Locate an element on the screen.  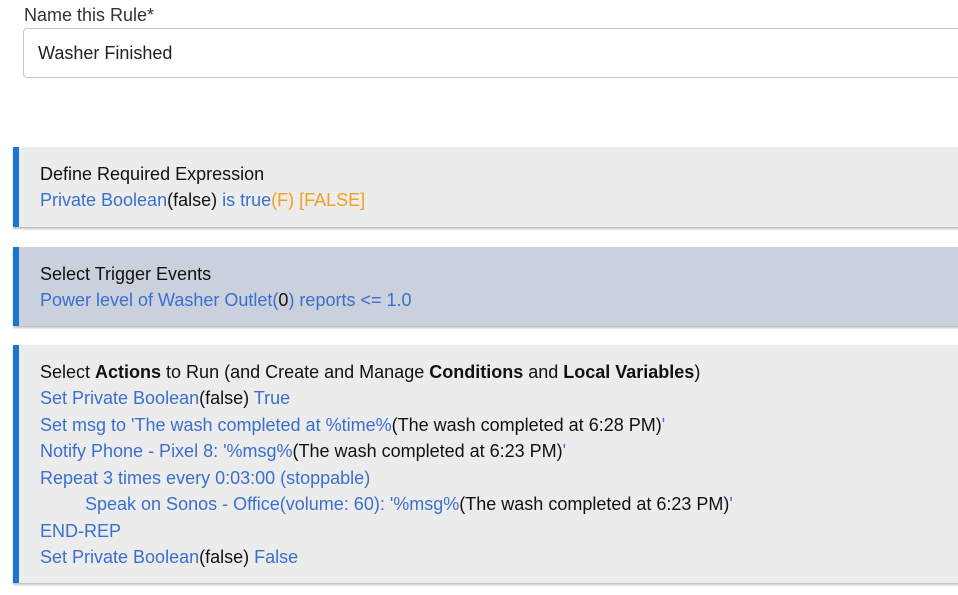
actions-title-part: and is located at coordinates (543, 372).